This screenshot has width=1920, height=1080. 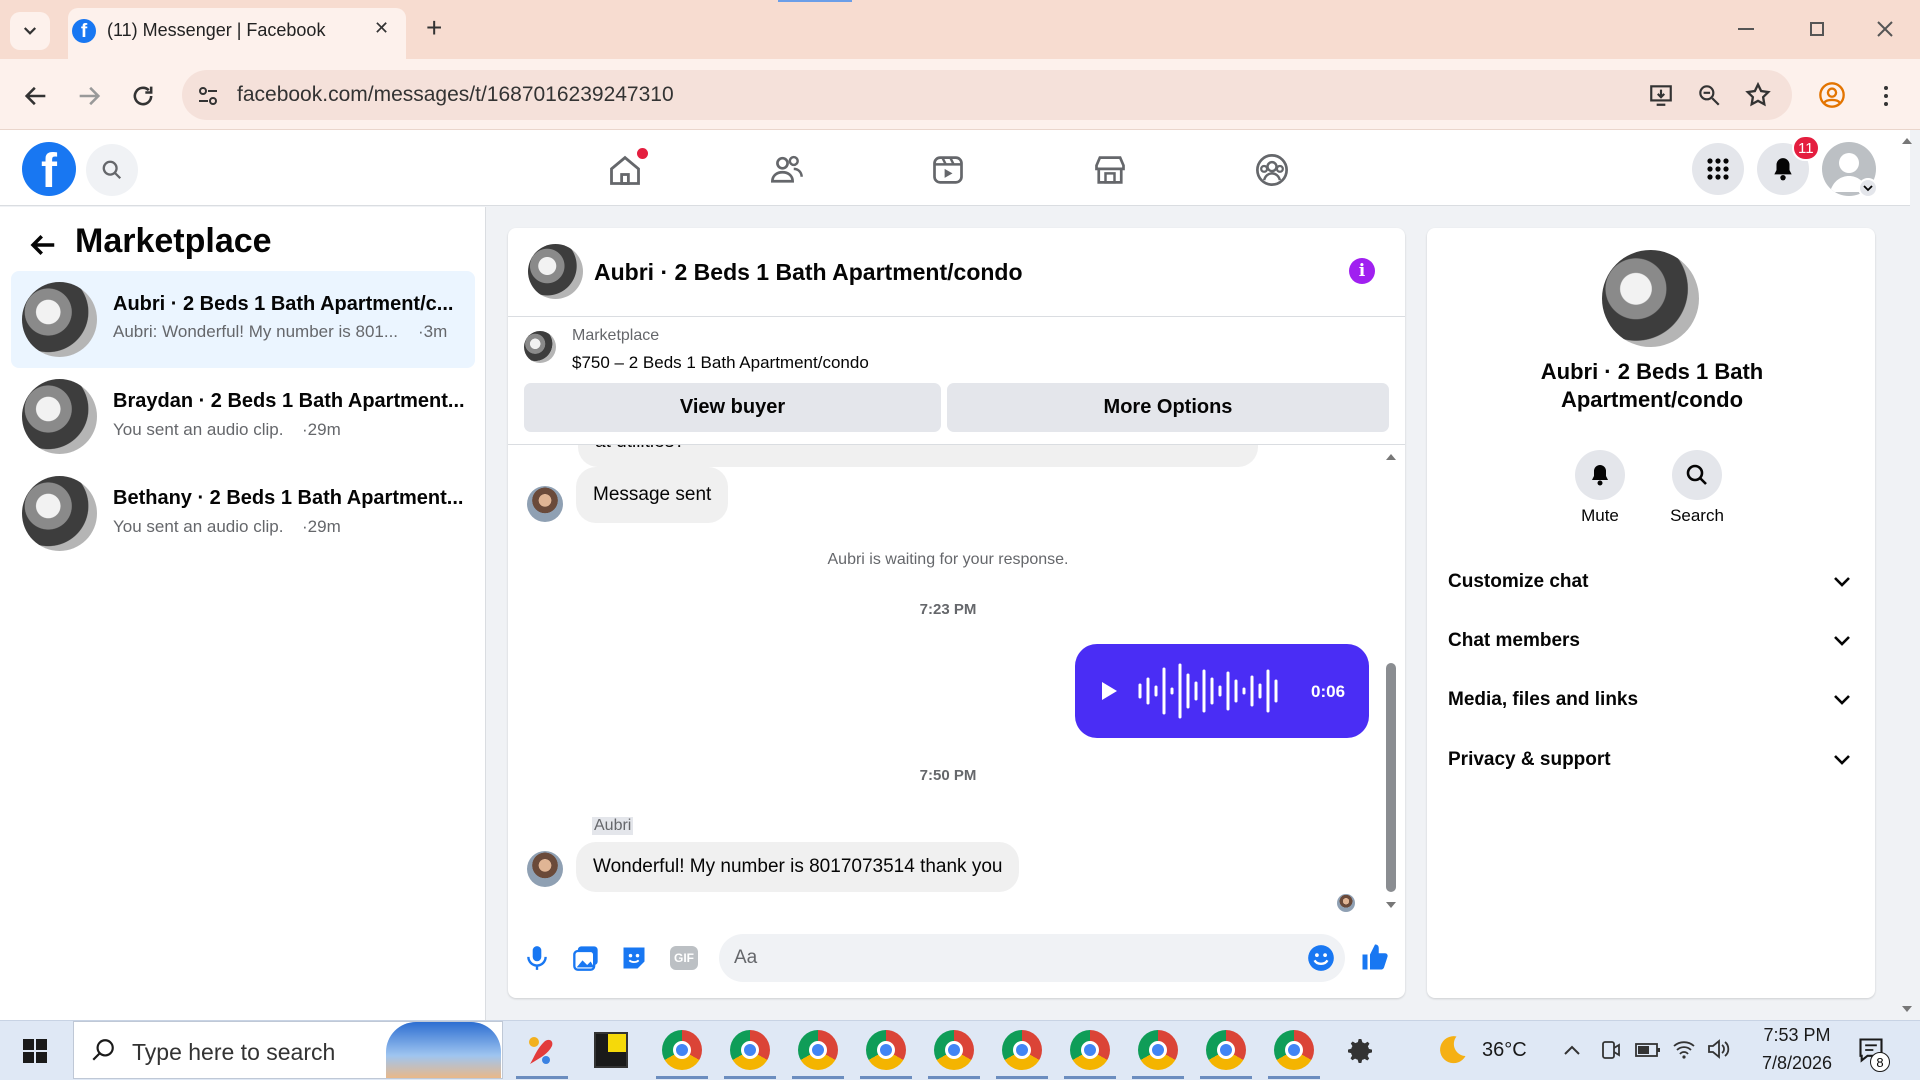 What do you see at coordinates (1746, 29) in the screenshot?
I see `minimize-icon` at bounding box center [1746, 29].